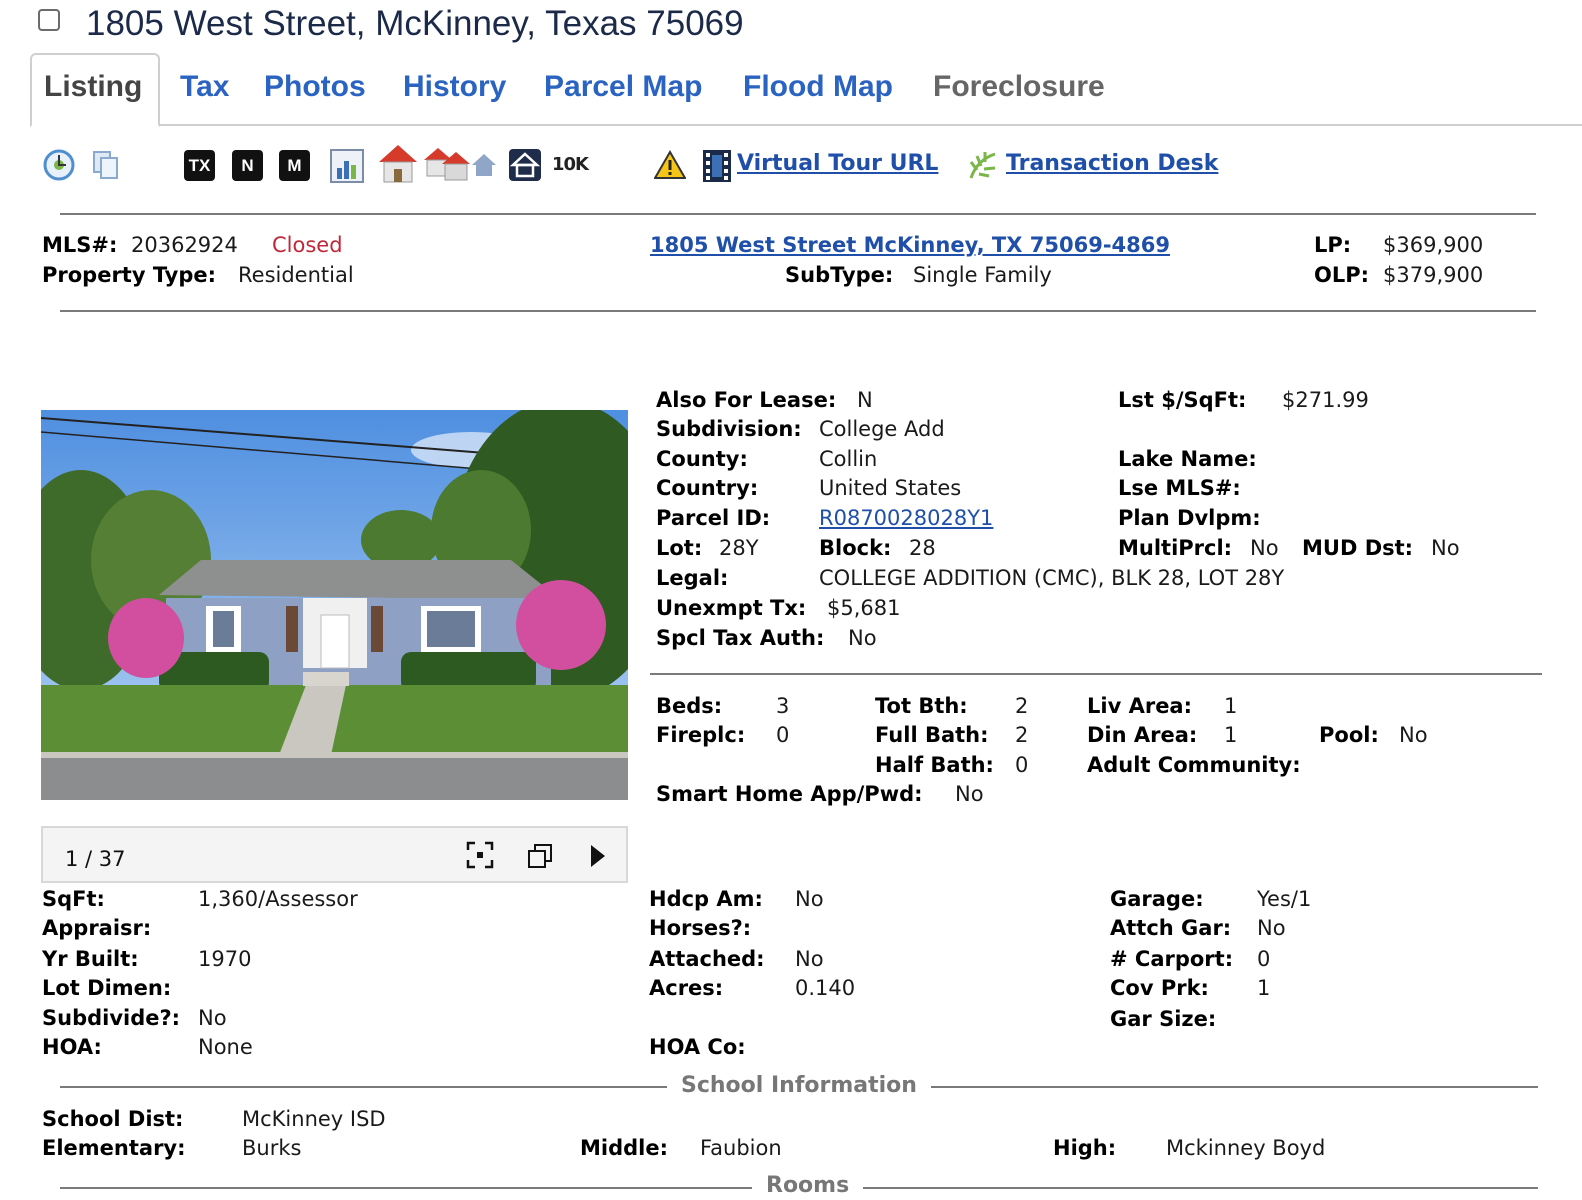 This screenshot has width=1582, height=1200. Describe the element at coordinates (334, 854) in the screenshot. I see `photo-controls: 1 / 37` at that location.